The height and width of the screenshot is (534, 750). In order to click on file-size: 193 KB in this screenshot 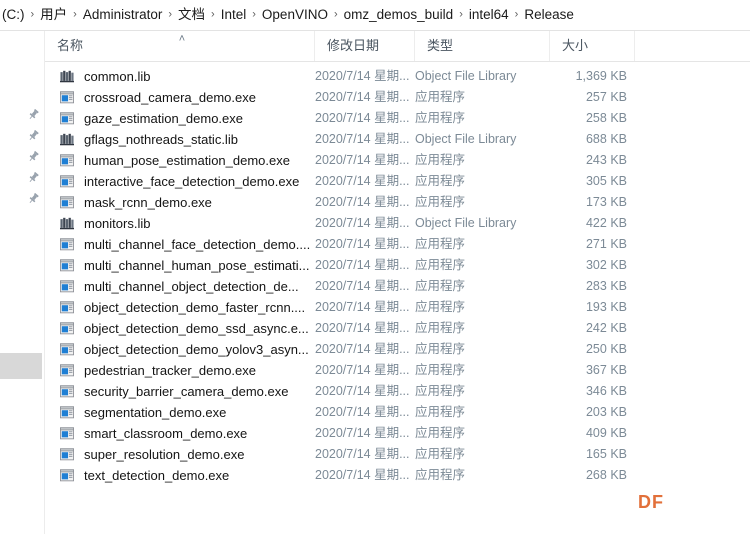, I will do `click(606, 307)`.